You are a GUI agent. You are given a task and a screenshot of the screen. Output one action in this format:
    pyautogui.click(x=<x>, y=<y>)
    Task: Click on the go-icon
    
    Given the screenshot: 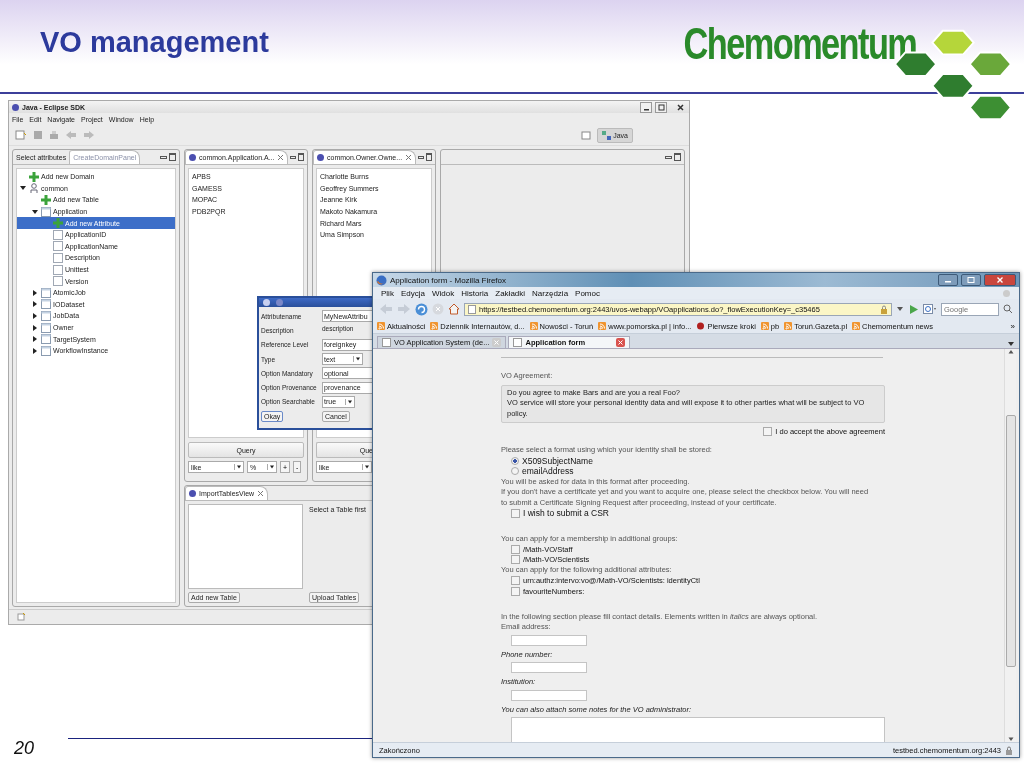 What is the action you would take?
    pyautogui.click(x=913, y=309)
    